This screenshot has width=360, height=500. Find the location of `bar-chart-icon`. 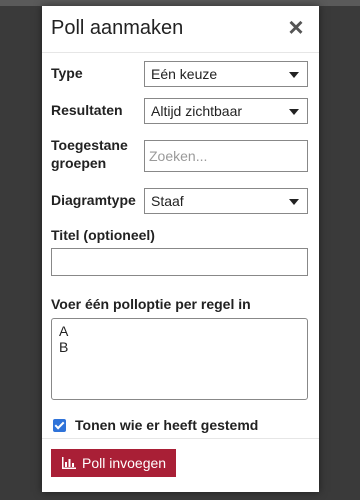

bar-chart-icon is located at coordinates (69, 463).